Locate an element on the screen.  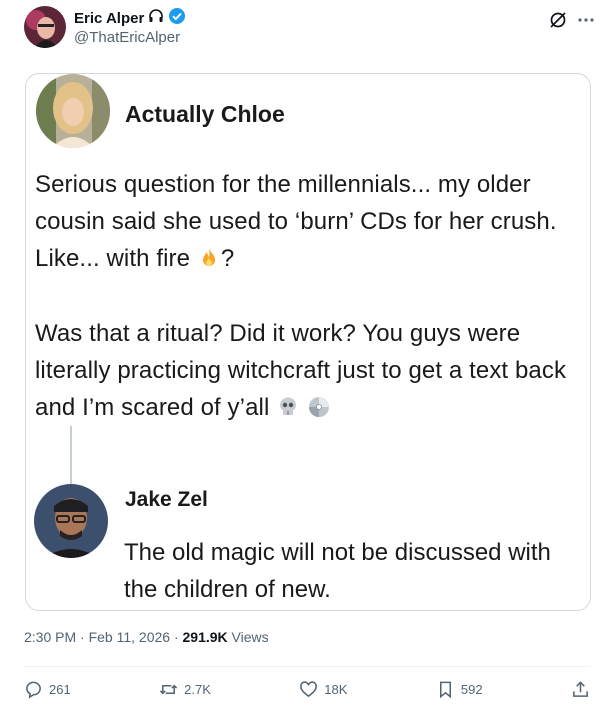
action-bar: 261 2.7K 18K 592 is located at coordinates (307, 689).